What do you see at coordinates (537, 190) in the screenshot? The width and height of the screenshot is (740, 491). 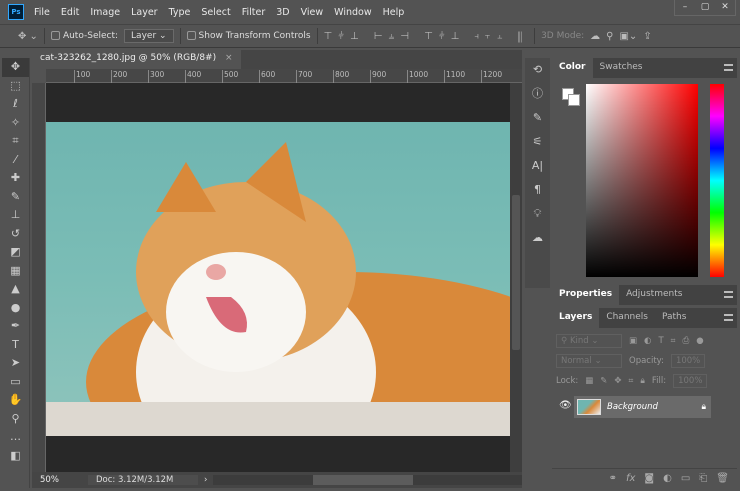 I see `paragraph-icon: ¶` at bounding box center [537, 190].